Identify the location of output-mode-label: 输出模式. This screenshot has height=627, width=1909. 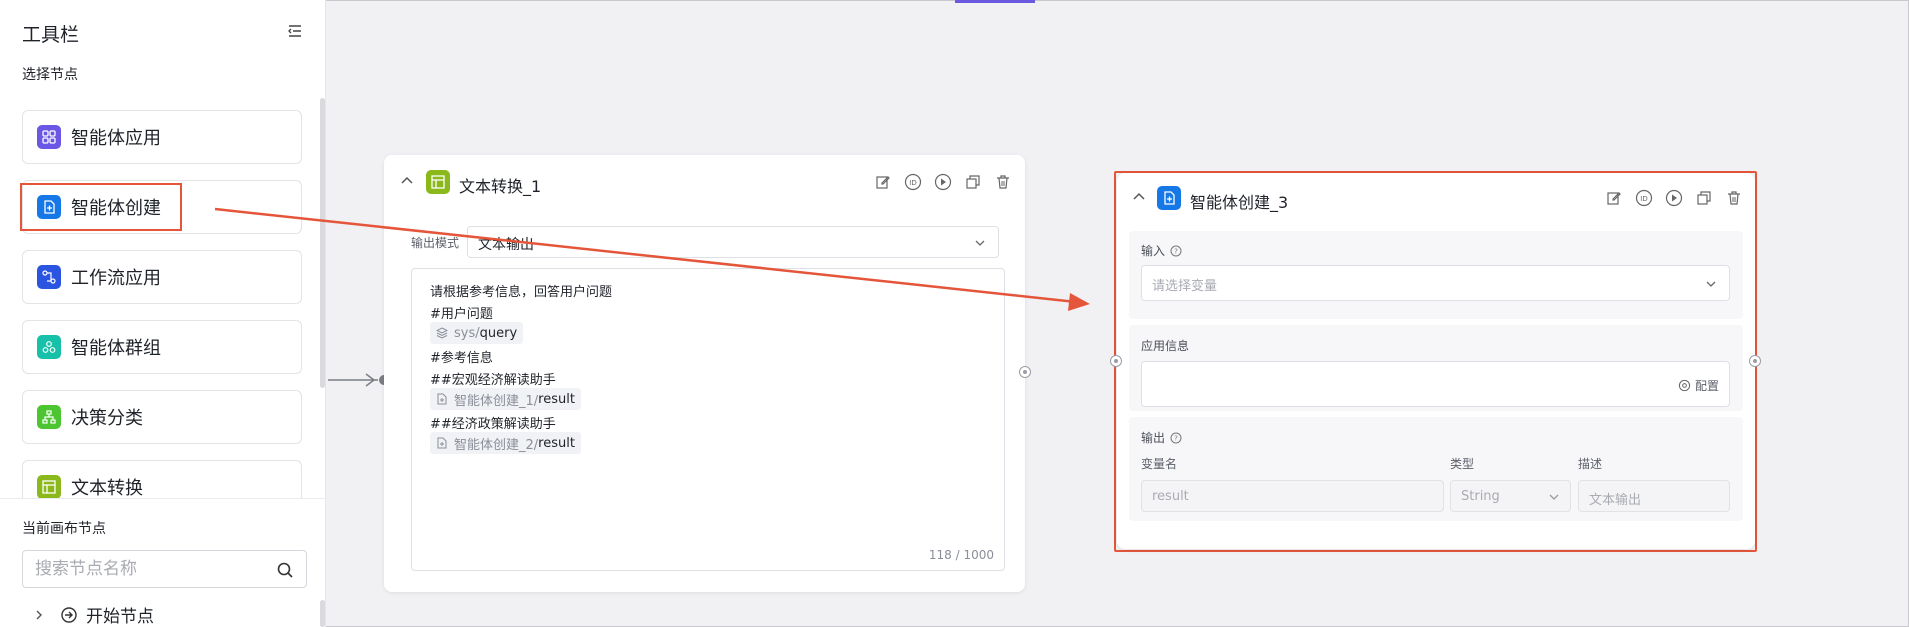
(435, 242).